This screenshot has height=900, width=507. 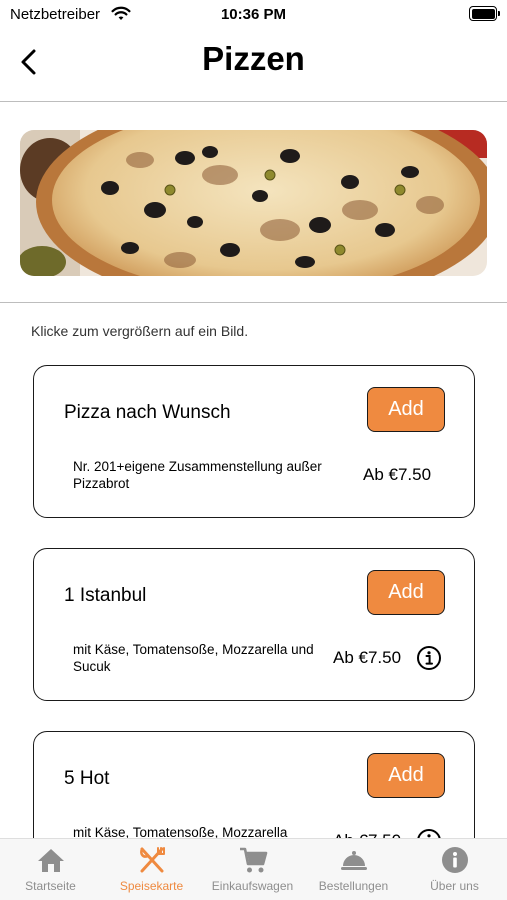 I want to click on item-name: 1 Istanbul, so click(x=105, y=595).